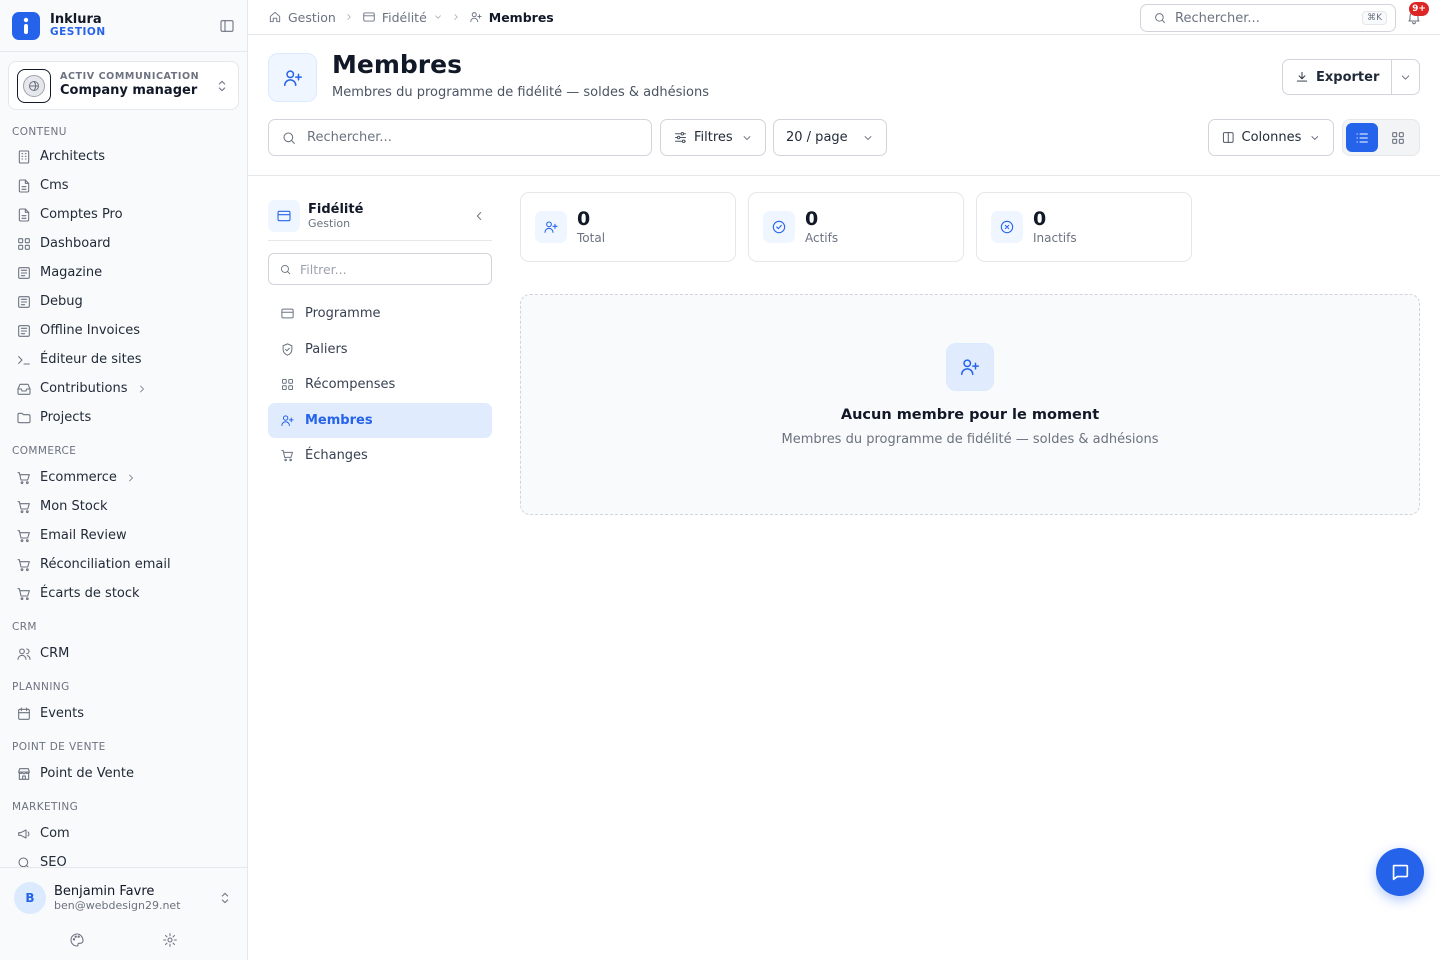 This screenshot has width=1440, height=960. What do you see at coordinates (479, 216) in the screenshot?
I see `chevron-left-icon` at bounding box center [479, 216].